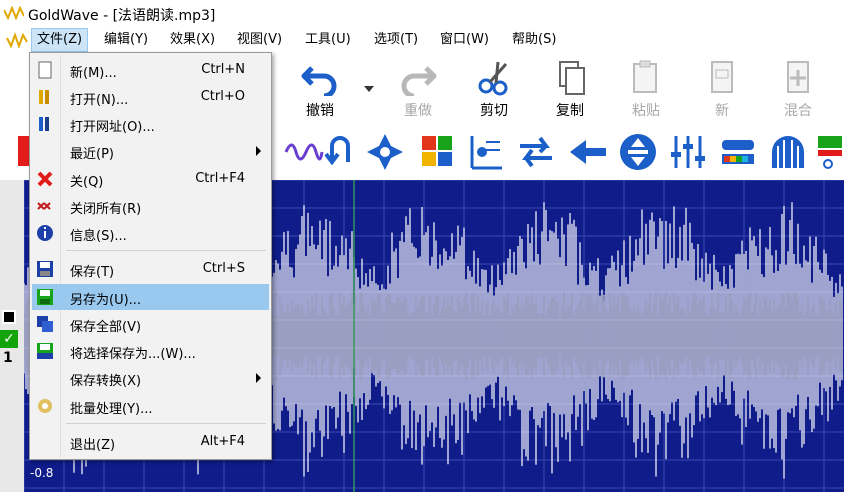 The image size is (844, 492). I want to click on menu-item-shortcut: Ctrl+S, so click(223, 268).